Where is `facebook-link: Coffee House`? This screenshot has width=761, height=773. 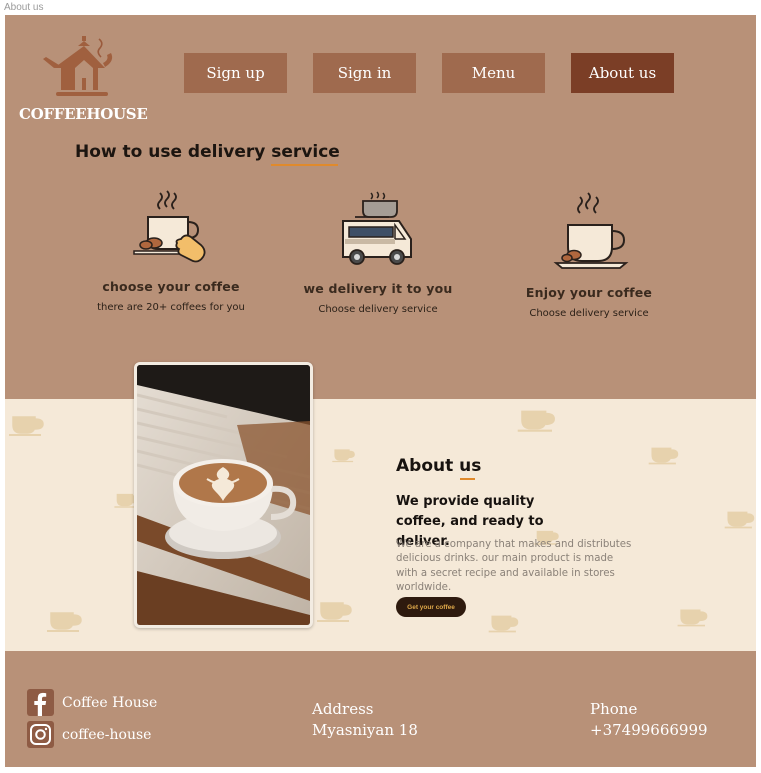 facebook-link: Coffee House is located at coordinates (92, 702).